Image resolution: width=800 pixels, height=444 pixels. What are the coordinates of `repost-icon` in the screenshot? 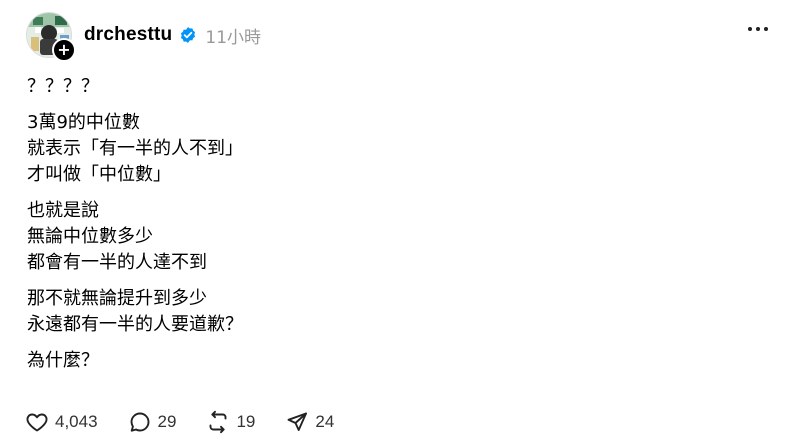 It's located at (218, 422).